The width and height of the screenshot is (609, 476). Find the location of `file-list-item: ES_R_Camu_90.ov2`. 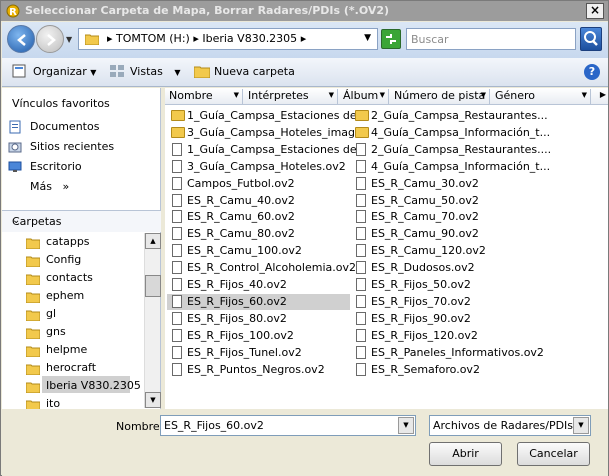

file-list-item: ES_R_Camu_90.ov2 is located at coordinates (441, 234).